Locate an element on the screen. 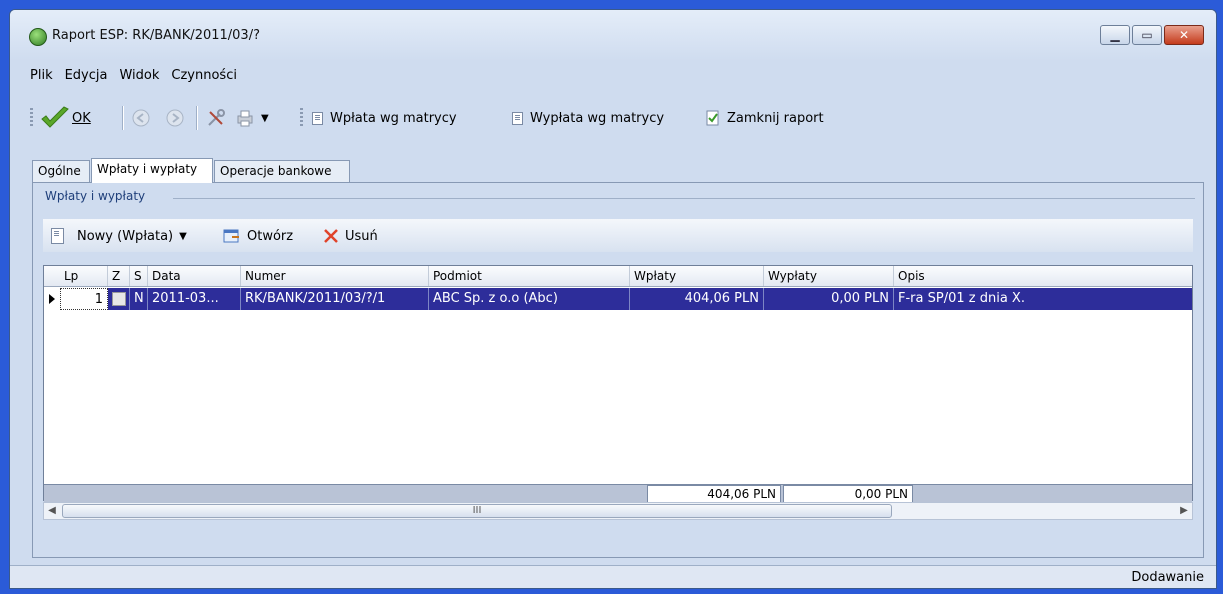 The height and width of the screenshot is (594, 1223). column-header-wplaty: Wpłaty is located at coordinates (697, 276).